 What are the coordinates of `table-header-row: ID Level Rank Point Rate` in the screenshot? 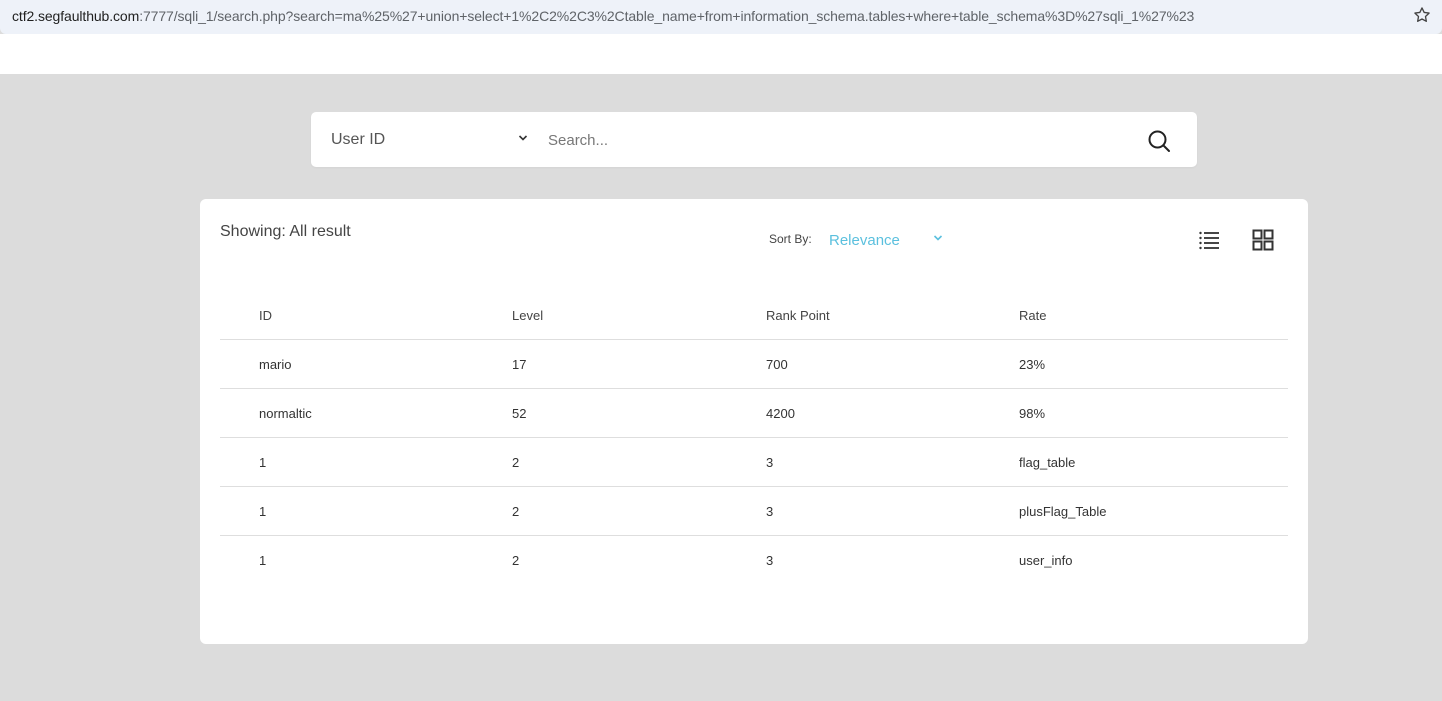 It's located at (754, 315).